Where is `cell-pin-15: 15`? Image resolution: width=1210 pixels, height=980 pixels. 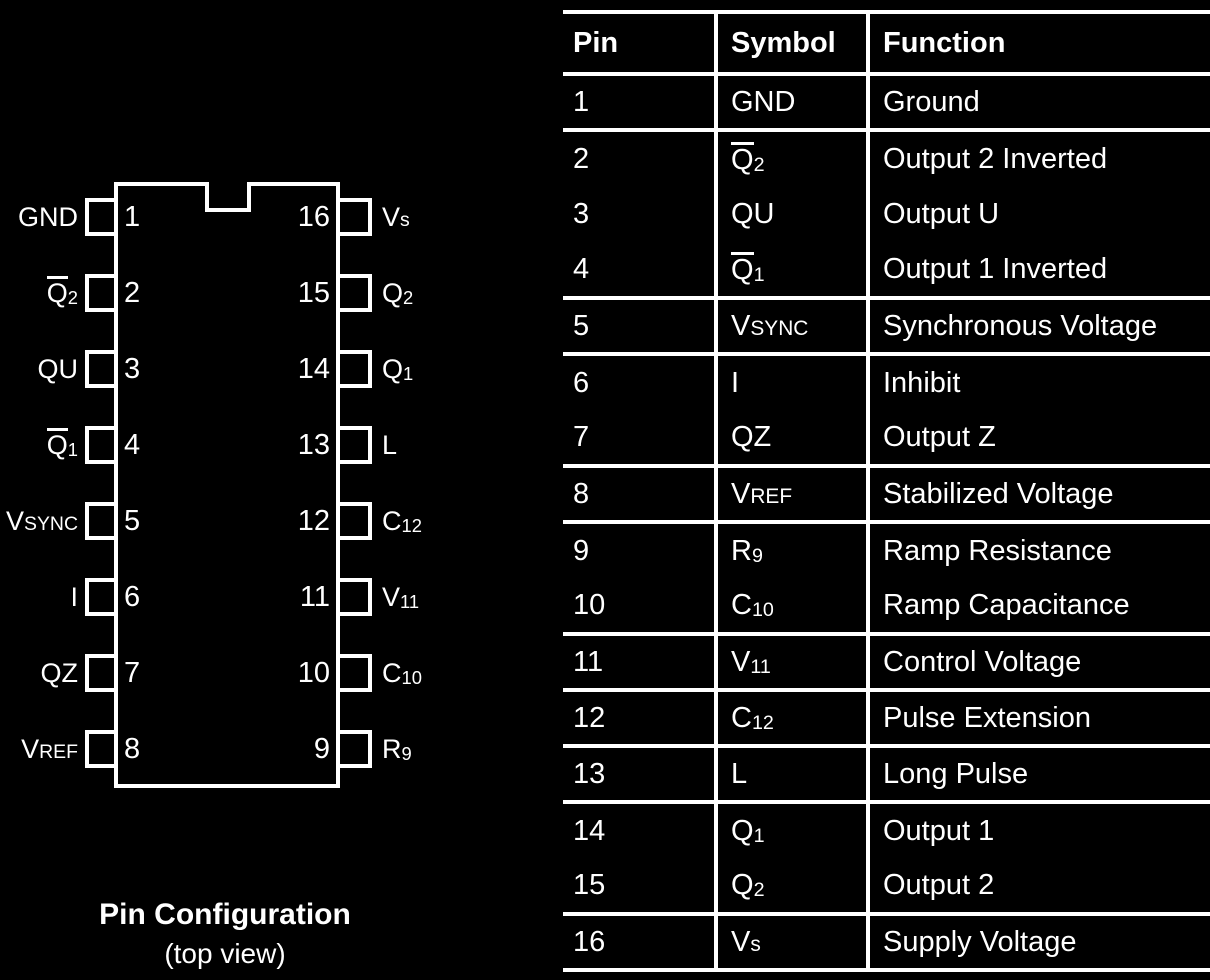 cell-pin-15: 15 is located at coordinates (589, 884).